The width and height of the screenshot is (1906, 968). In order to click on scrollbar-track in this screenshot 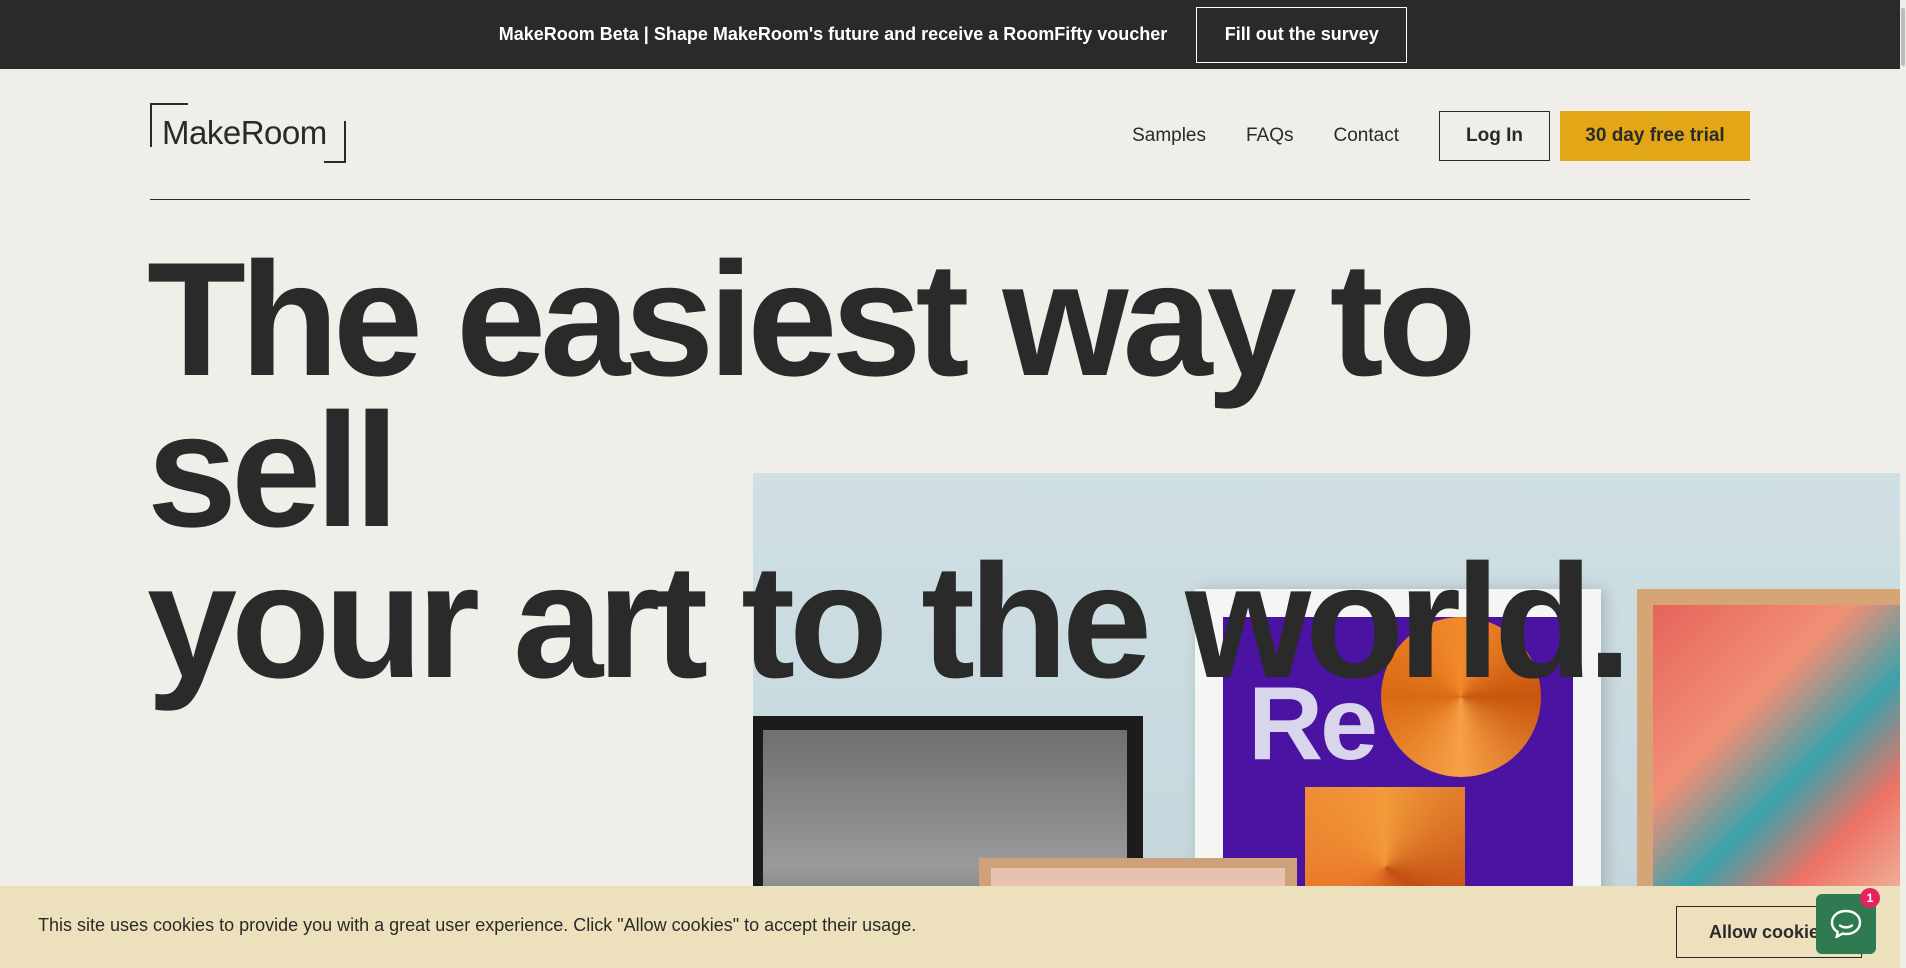, I will do `click(1903, 484)`.